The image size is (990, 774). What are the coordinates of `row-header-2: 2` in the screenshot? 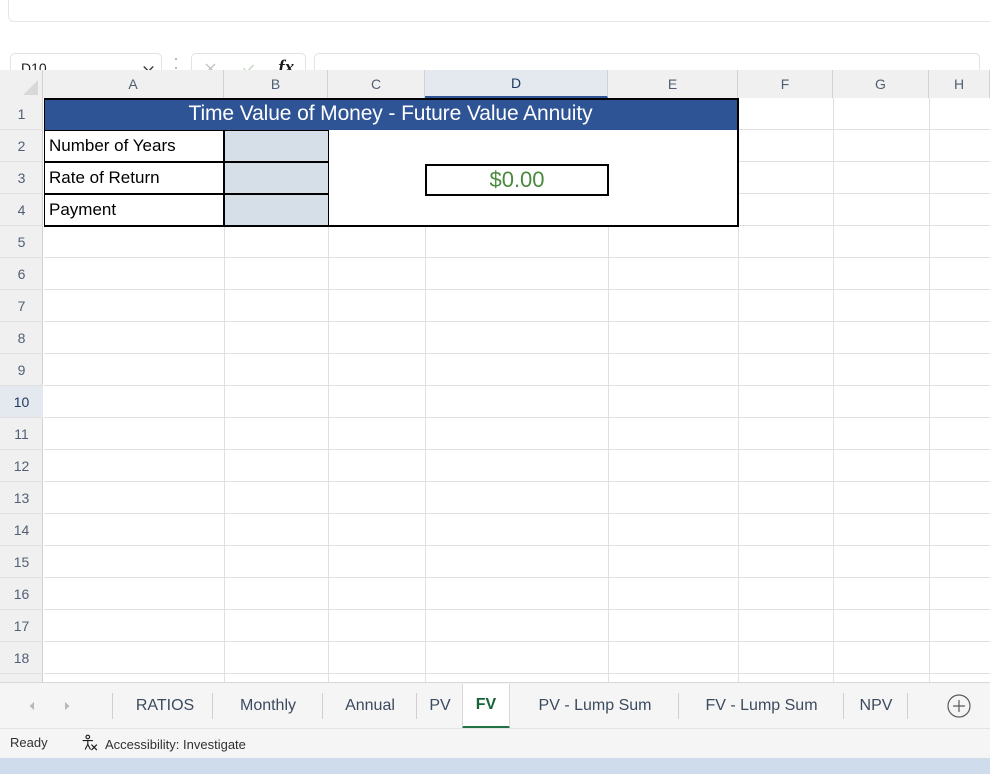 It's located at (21, 146).